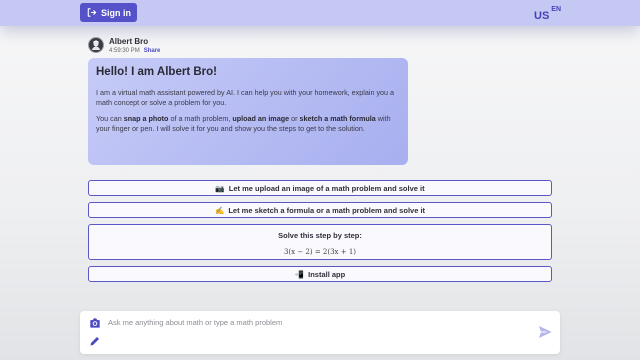 The image size is (640, 360). I want to click on language-code: EN, so click(556, 9).